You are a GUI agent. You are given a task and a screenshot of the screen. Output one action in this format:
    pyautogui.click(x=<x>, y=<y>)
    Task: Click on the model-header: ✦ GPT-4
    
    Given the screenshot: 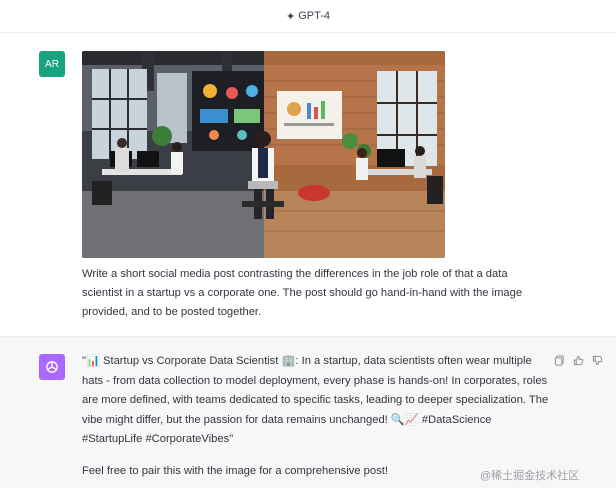 What is the action you would take?
    pyautogui.click(x=308, y=16)
    